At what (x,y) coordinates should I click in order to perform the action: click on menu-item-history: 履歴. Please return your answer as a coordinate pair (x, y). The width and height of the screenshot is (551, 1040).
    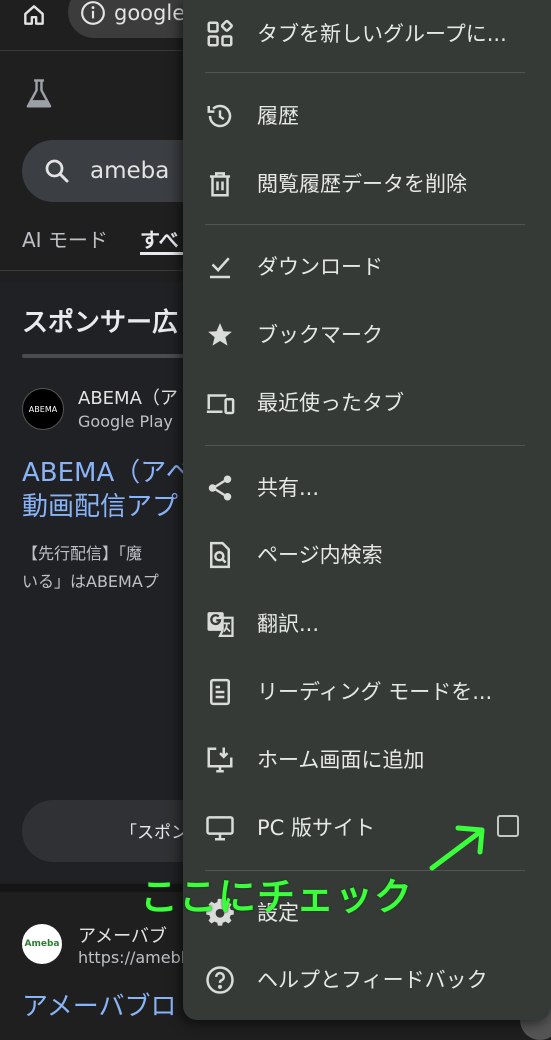
    Looking at the image, I should click on (353, 116).